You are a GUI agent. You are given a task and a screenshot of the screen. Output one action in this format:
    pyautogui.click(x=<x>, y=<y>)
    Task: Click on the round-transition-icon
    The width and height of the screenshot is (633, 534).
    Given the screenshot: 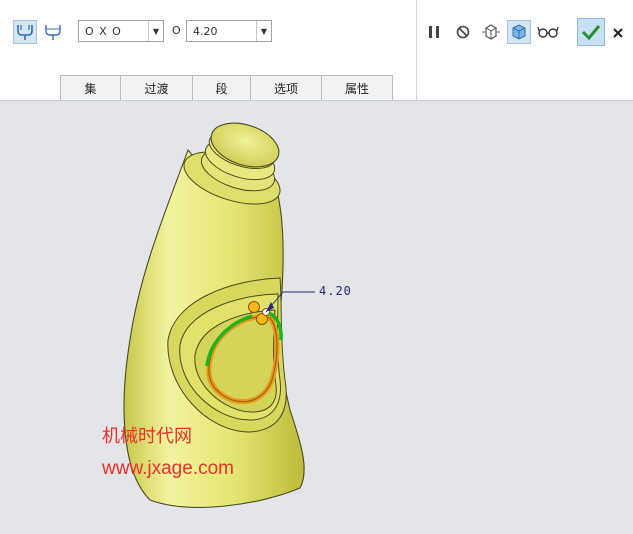 What is the action you would take?
    pyautogui.click(x=53, y=32)
    